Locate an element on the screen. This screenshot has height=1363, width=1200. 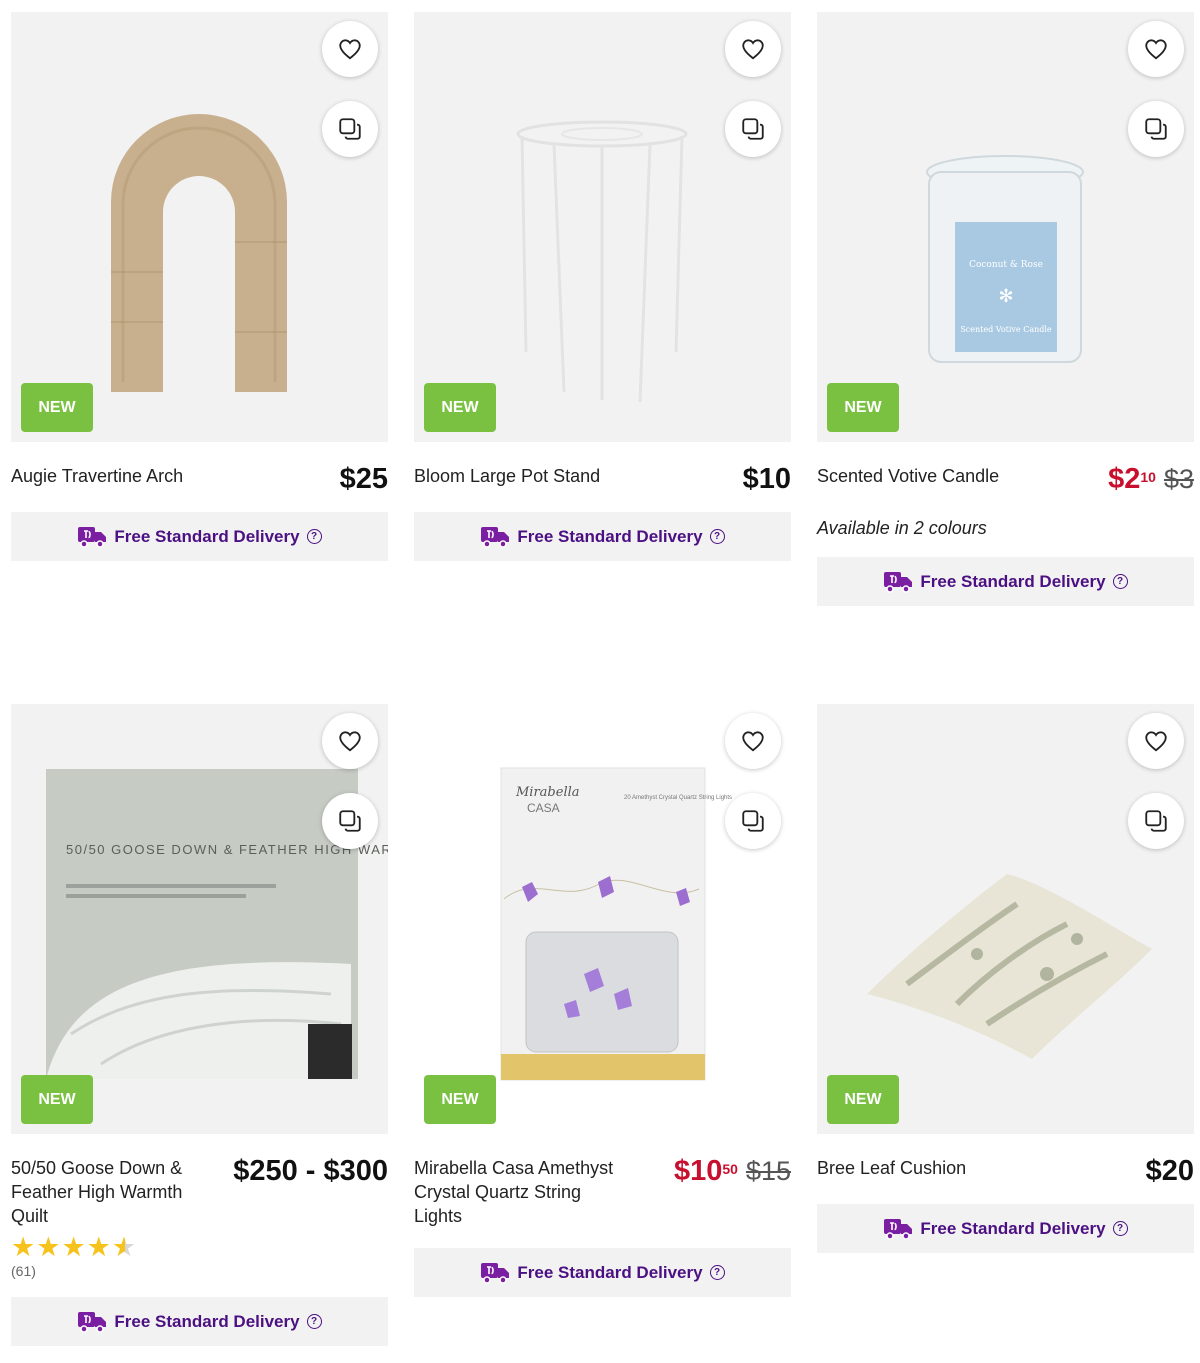
product-price: $250 - $300 is located at coordinates (310, 1171).